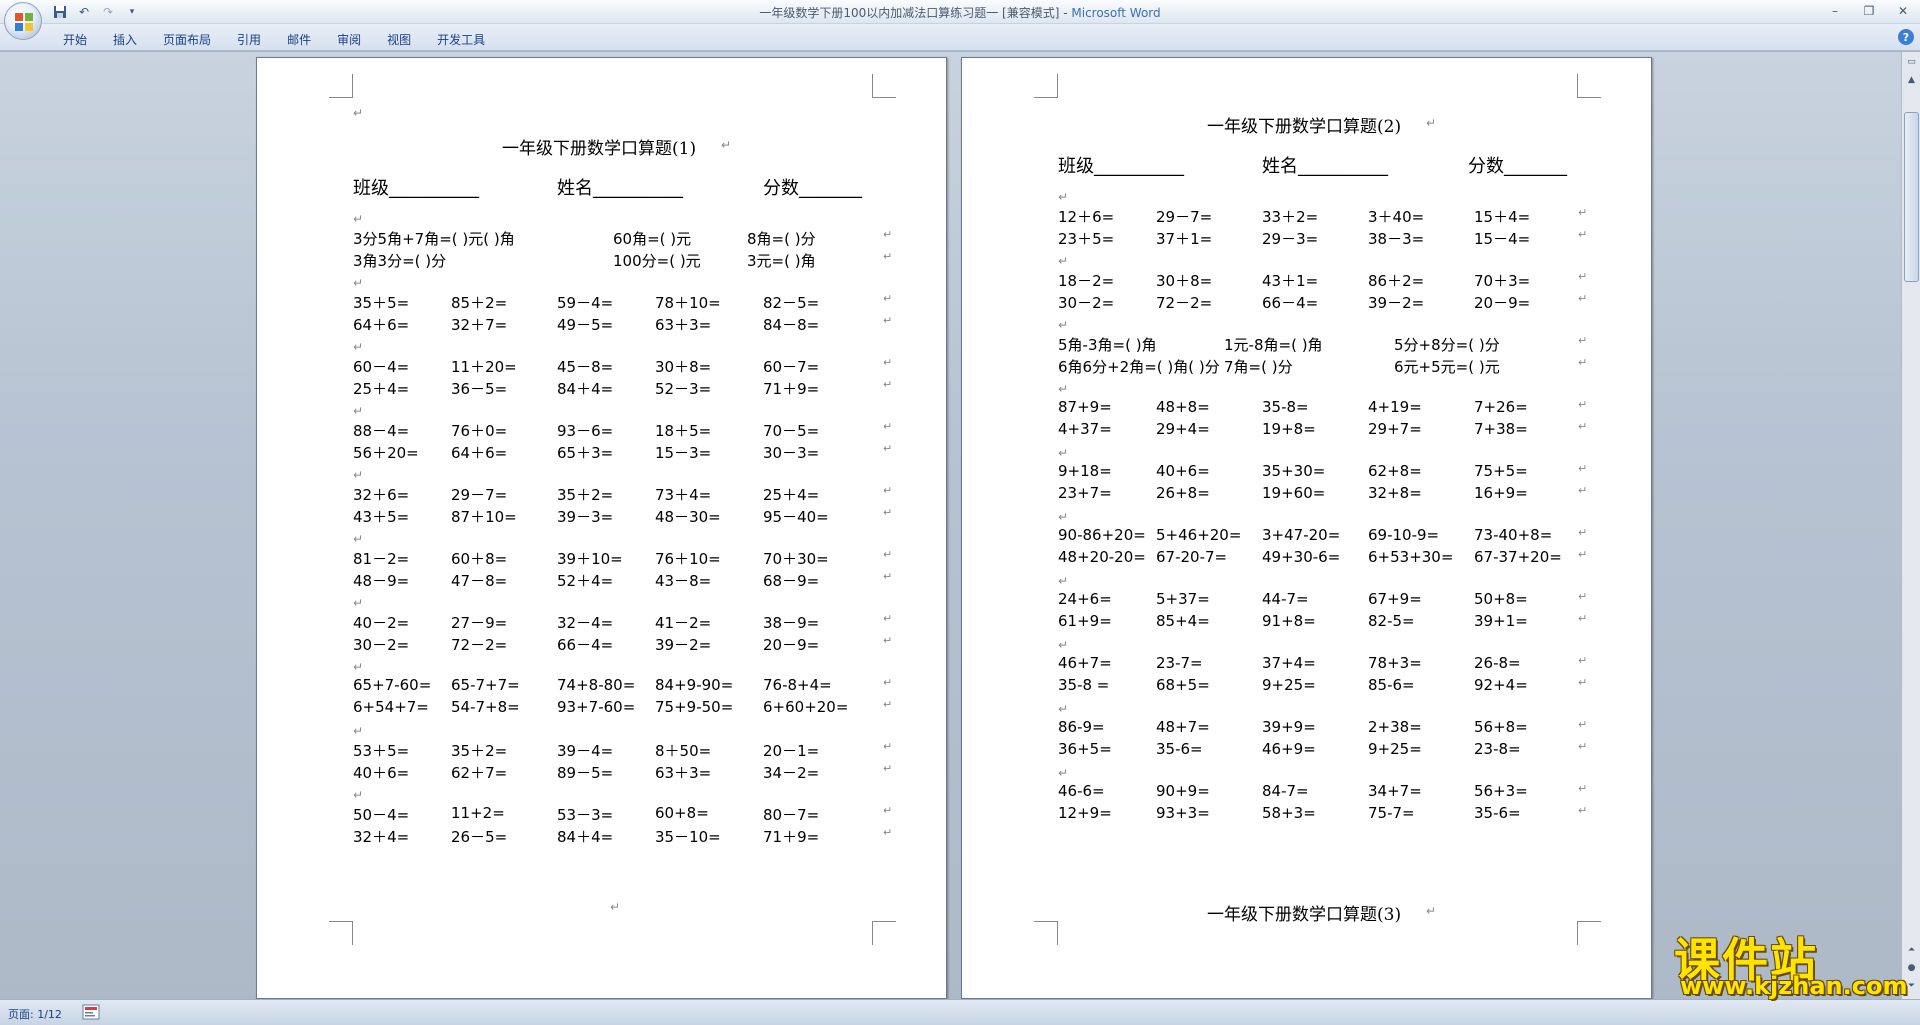  I want to click on math-problem: 16+9=, so click(1501, 493).